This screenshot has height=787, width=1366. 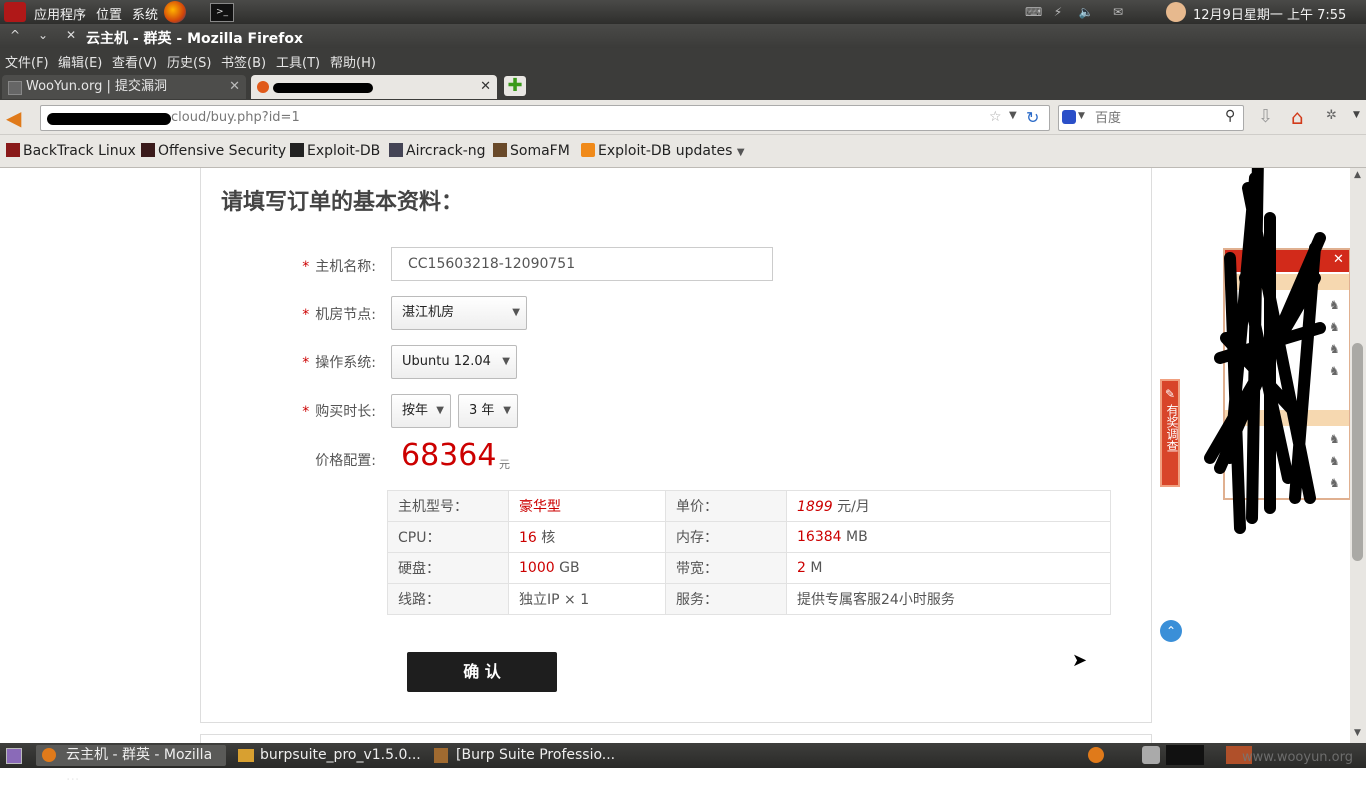 What do you see at coordinates (1033, 12) in the screenshot?
I see `keyboard-icon: ⌨` at bounding box center [1033, 12].